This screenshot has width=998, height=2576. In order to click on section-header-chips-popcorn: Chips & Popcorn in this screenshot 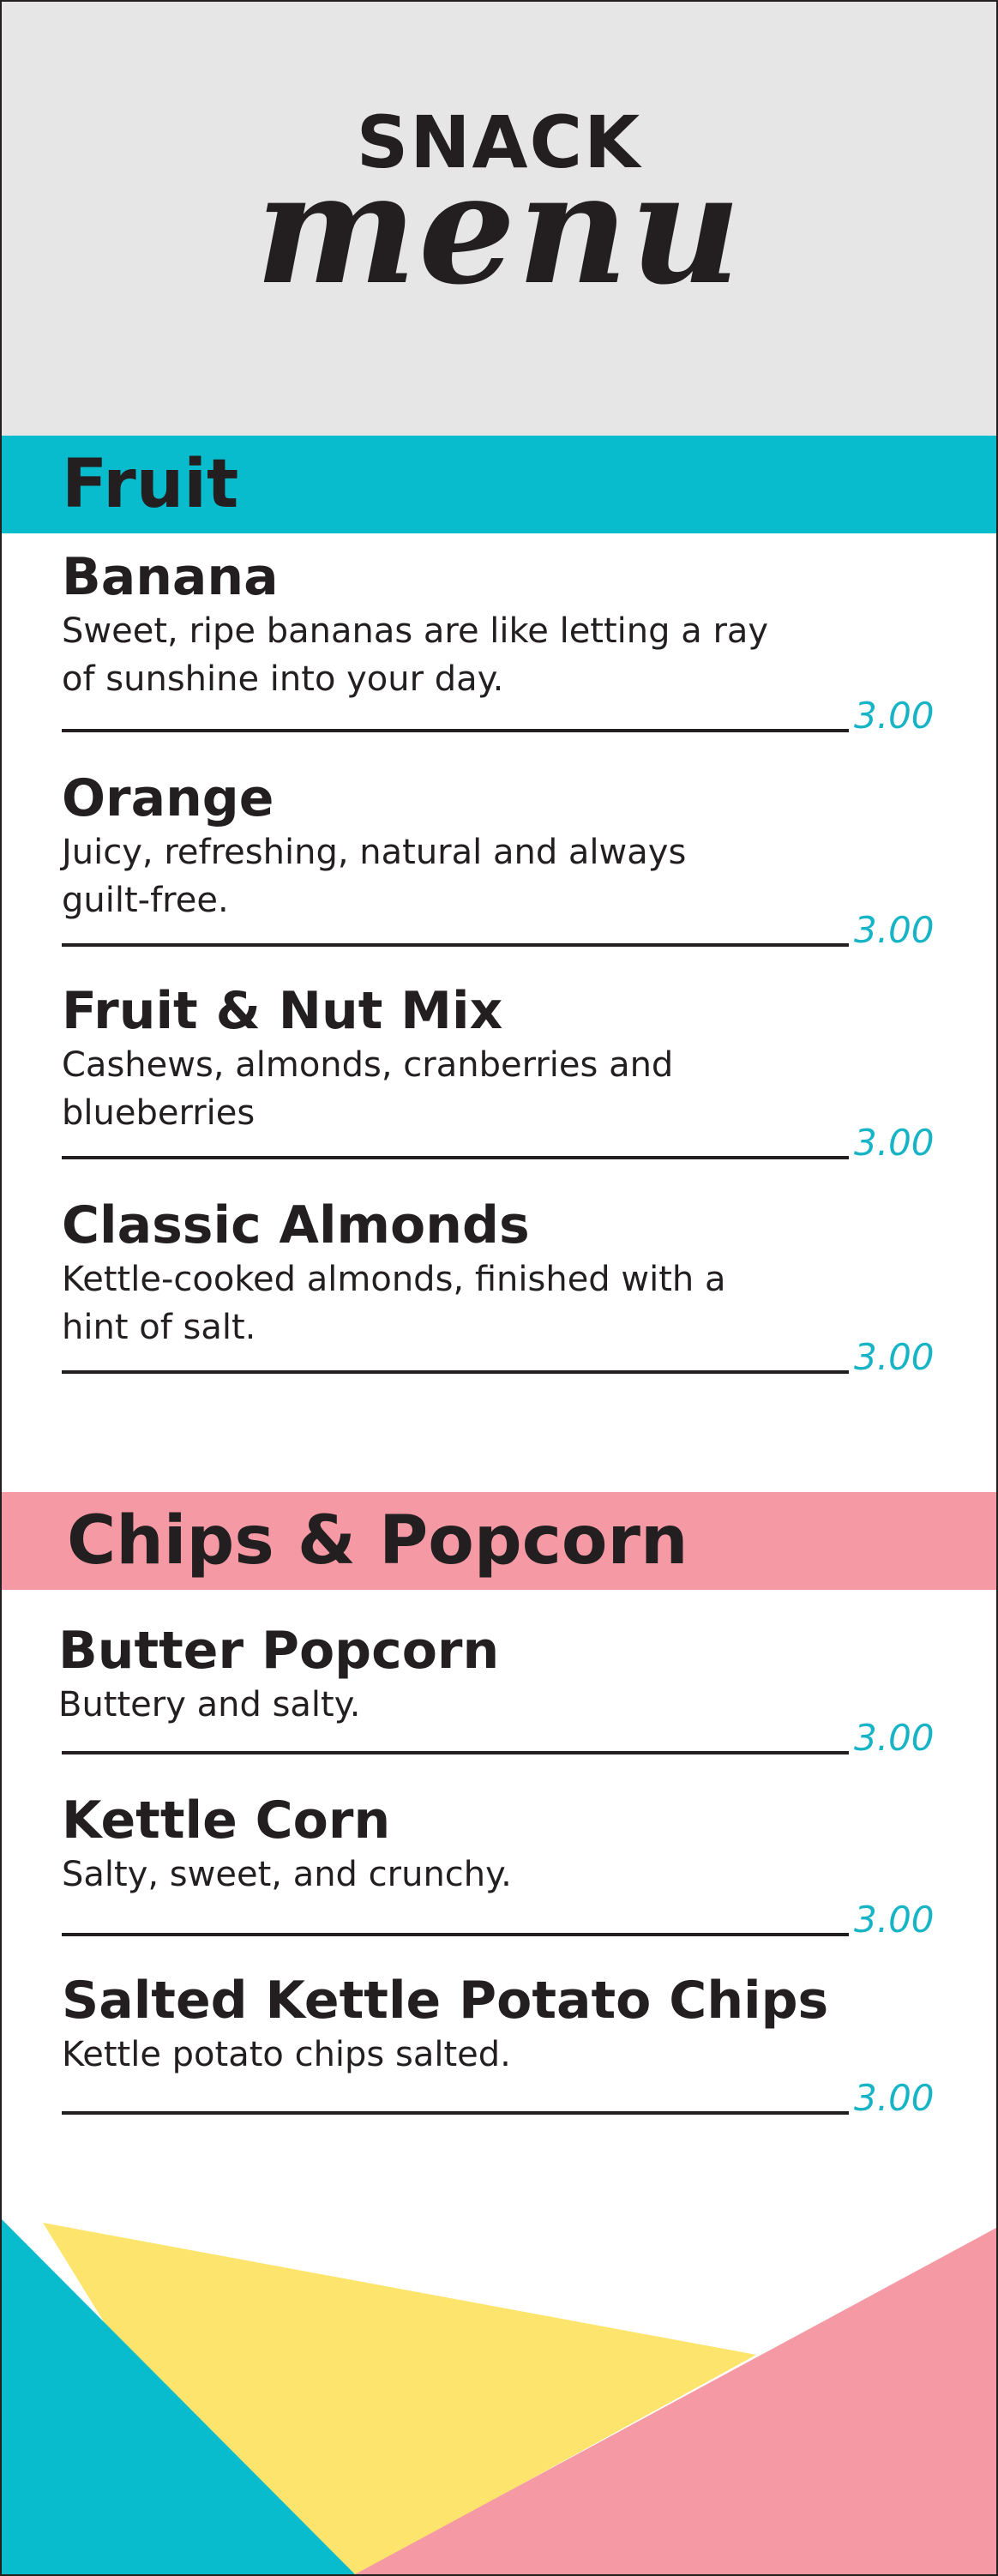, I will do `click(499, 1541)`.